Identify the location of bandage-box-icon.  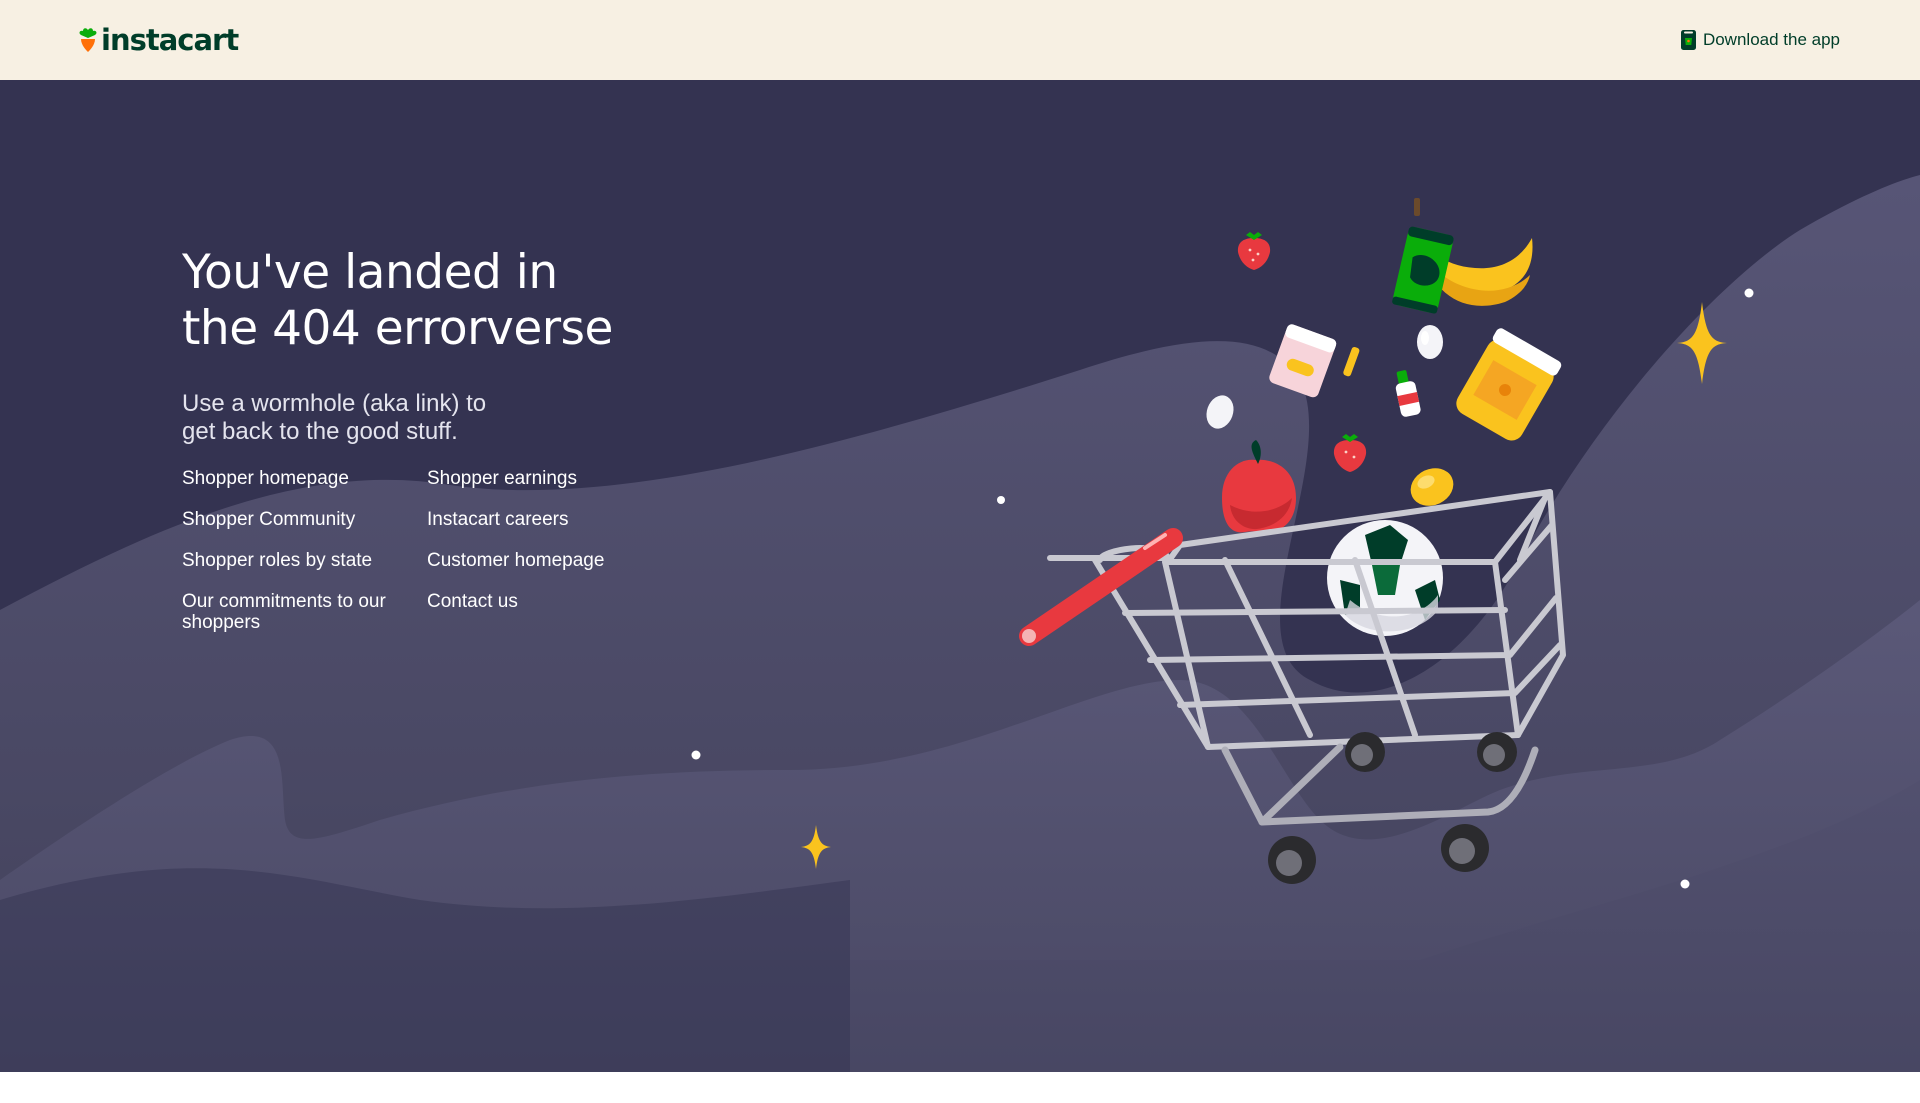
(1314, 361).